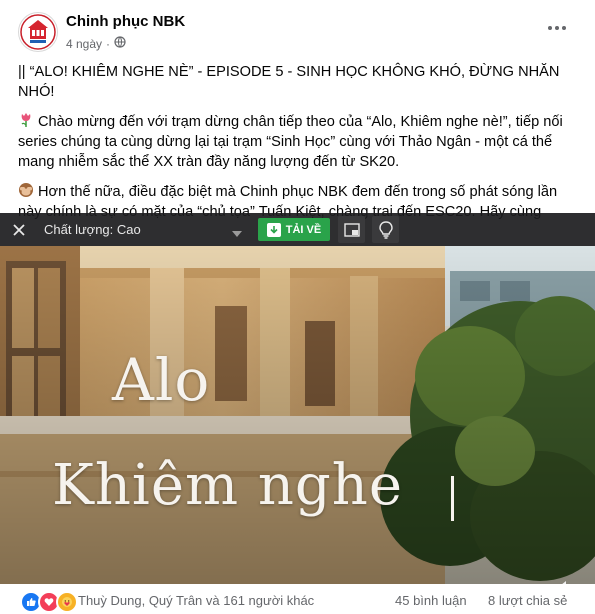 This screenshot has width=595, height=614. What do you see at coordinates (26, 120) in the screenshot?
I see `tulip-icon` at bounding box center [26, 120].